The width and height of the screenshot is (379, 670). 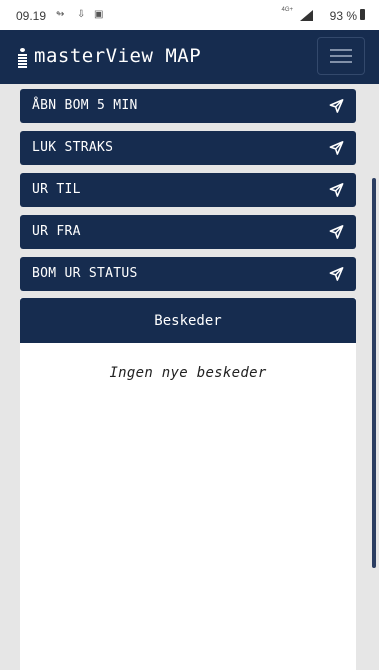 What do you see at coordinates (22, 58) in the screenshot?
I see `info-person-icon` at bounding box center [22, 58].